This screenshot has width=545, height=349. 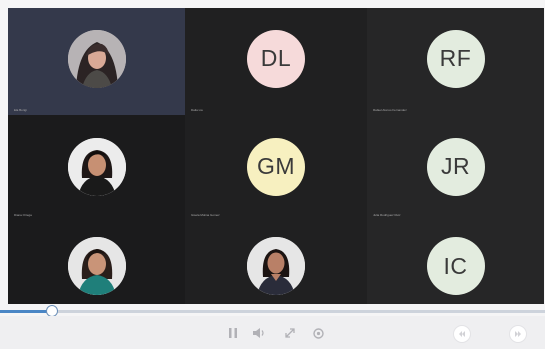 What do you see at coordinates (290, 333) in the screenshot?
I see `expand-icon` at bounding box center [290, 333].